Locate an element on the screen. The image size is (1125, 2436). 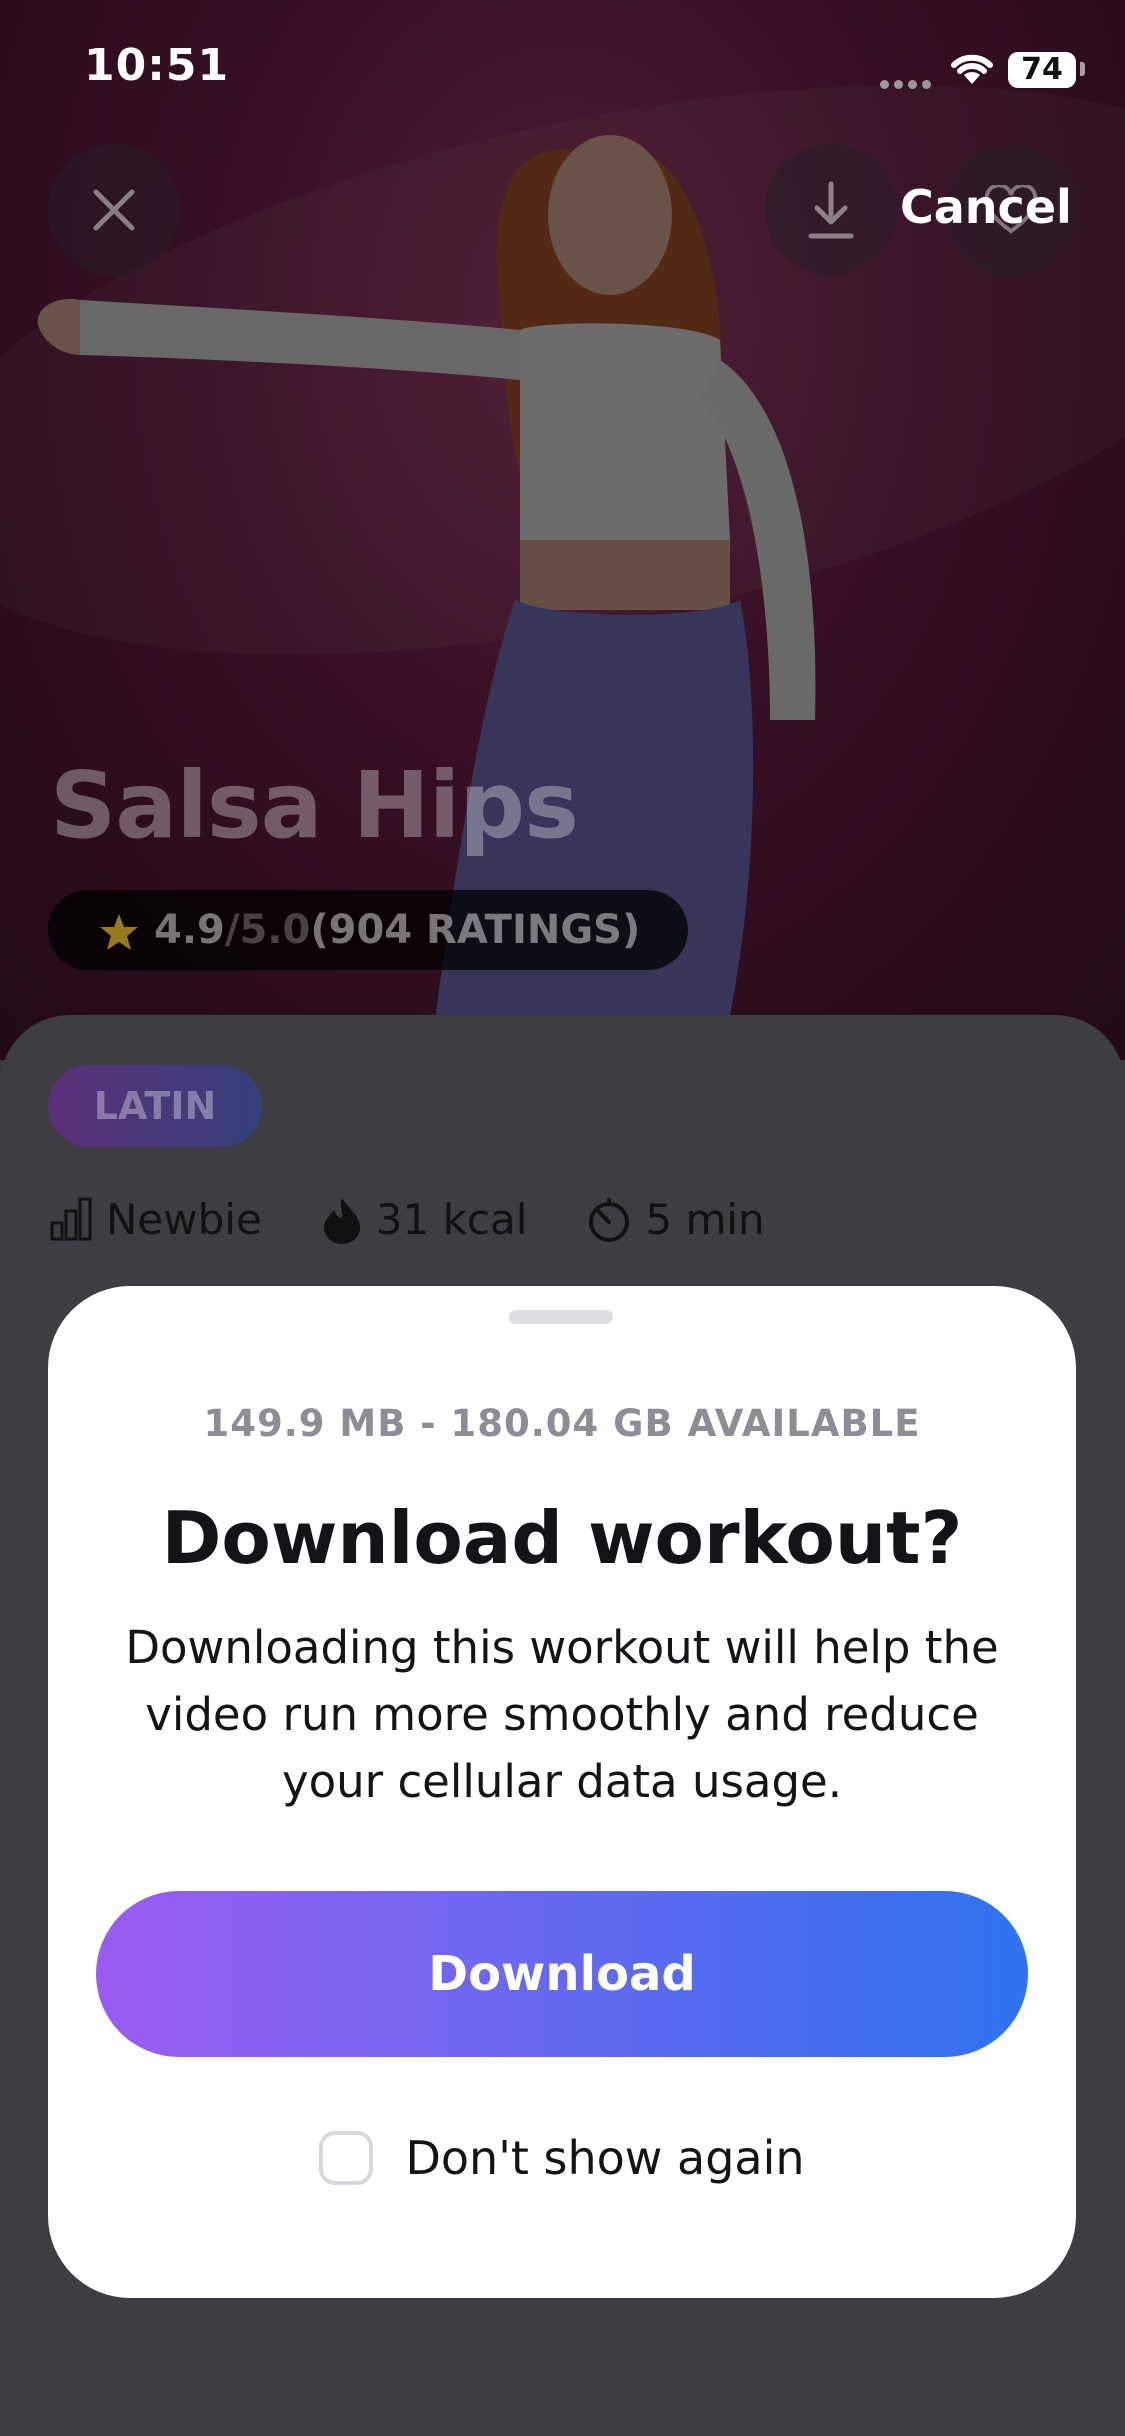
stat-level: Newbie is located at coordinates (155, 1219).